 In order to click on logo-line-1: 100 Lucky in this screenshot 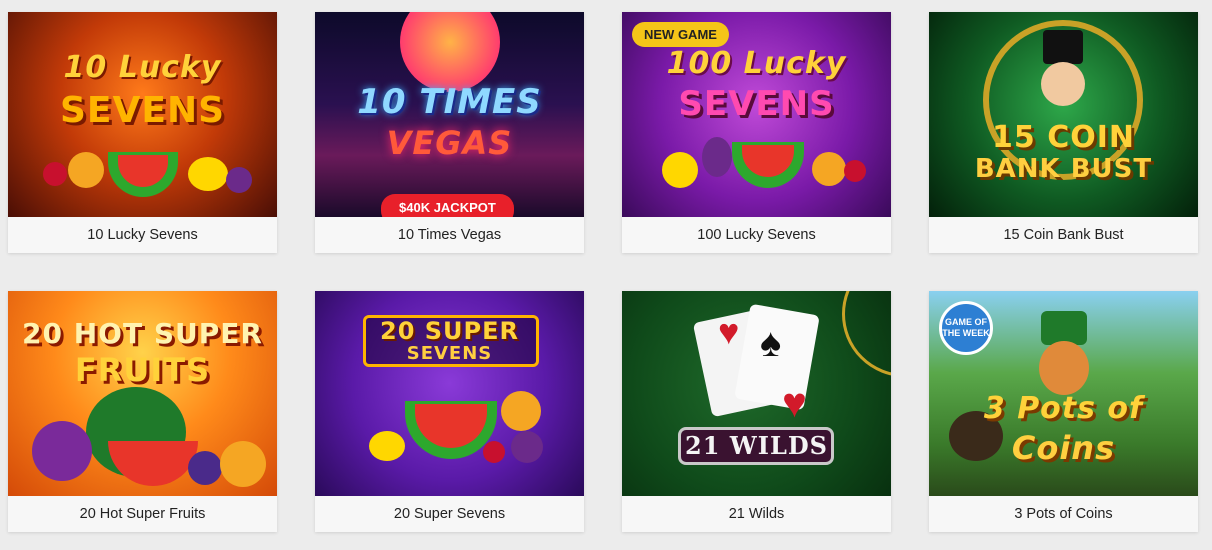, I will do `click(756, 63)`.